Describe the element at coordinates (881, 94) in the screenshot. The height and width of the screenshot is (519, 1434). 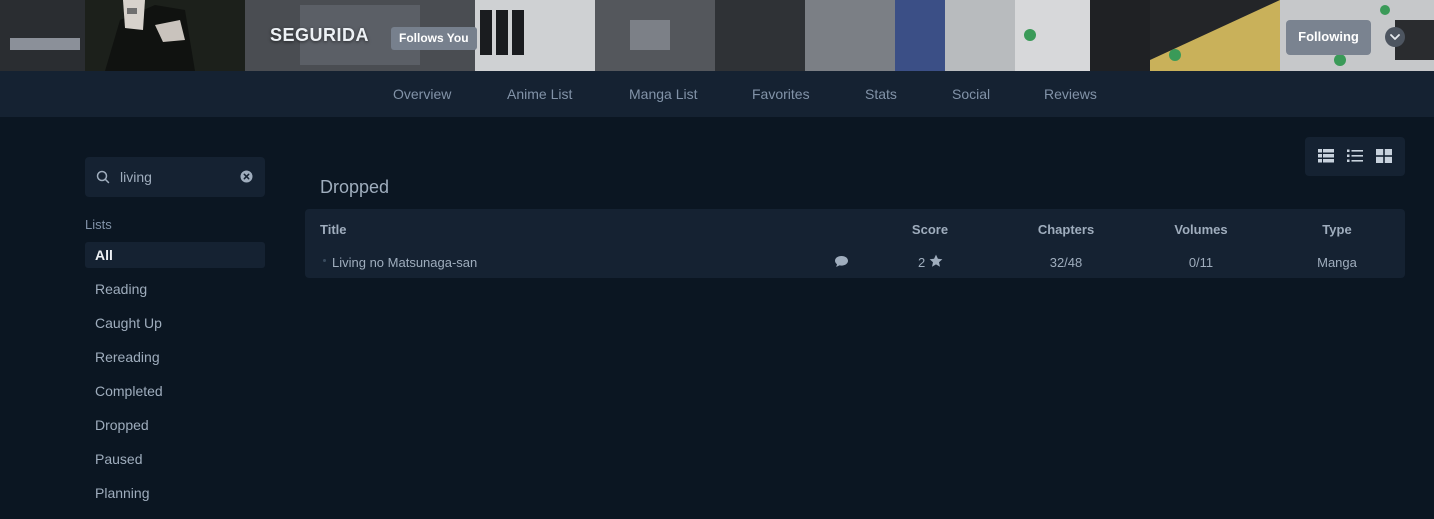
I see `nav-stats: Stats` at that location.